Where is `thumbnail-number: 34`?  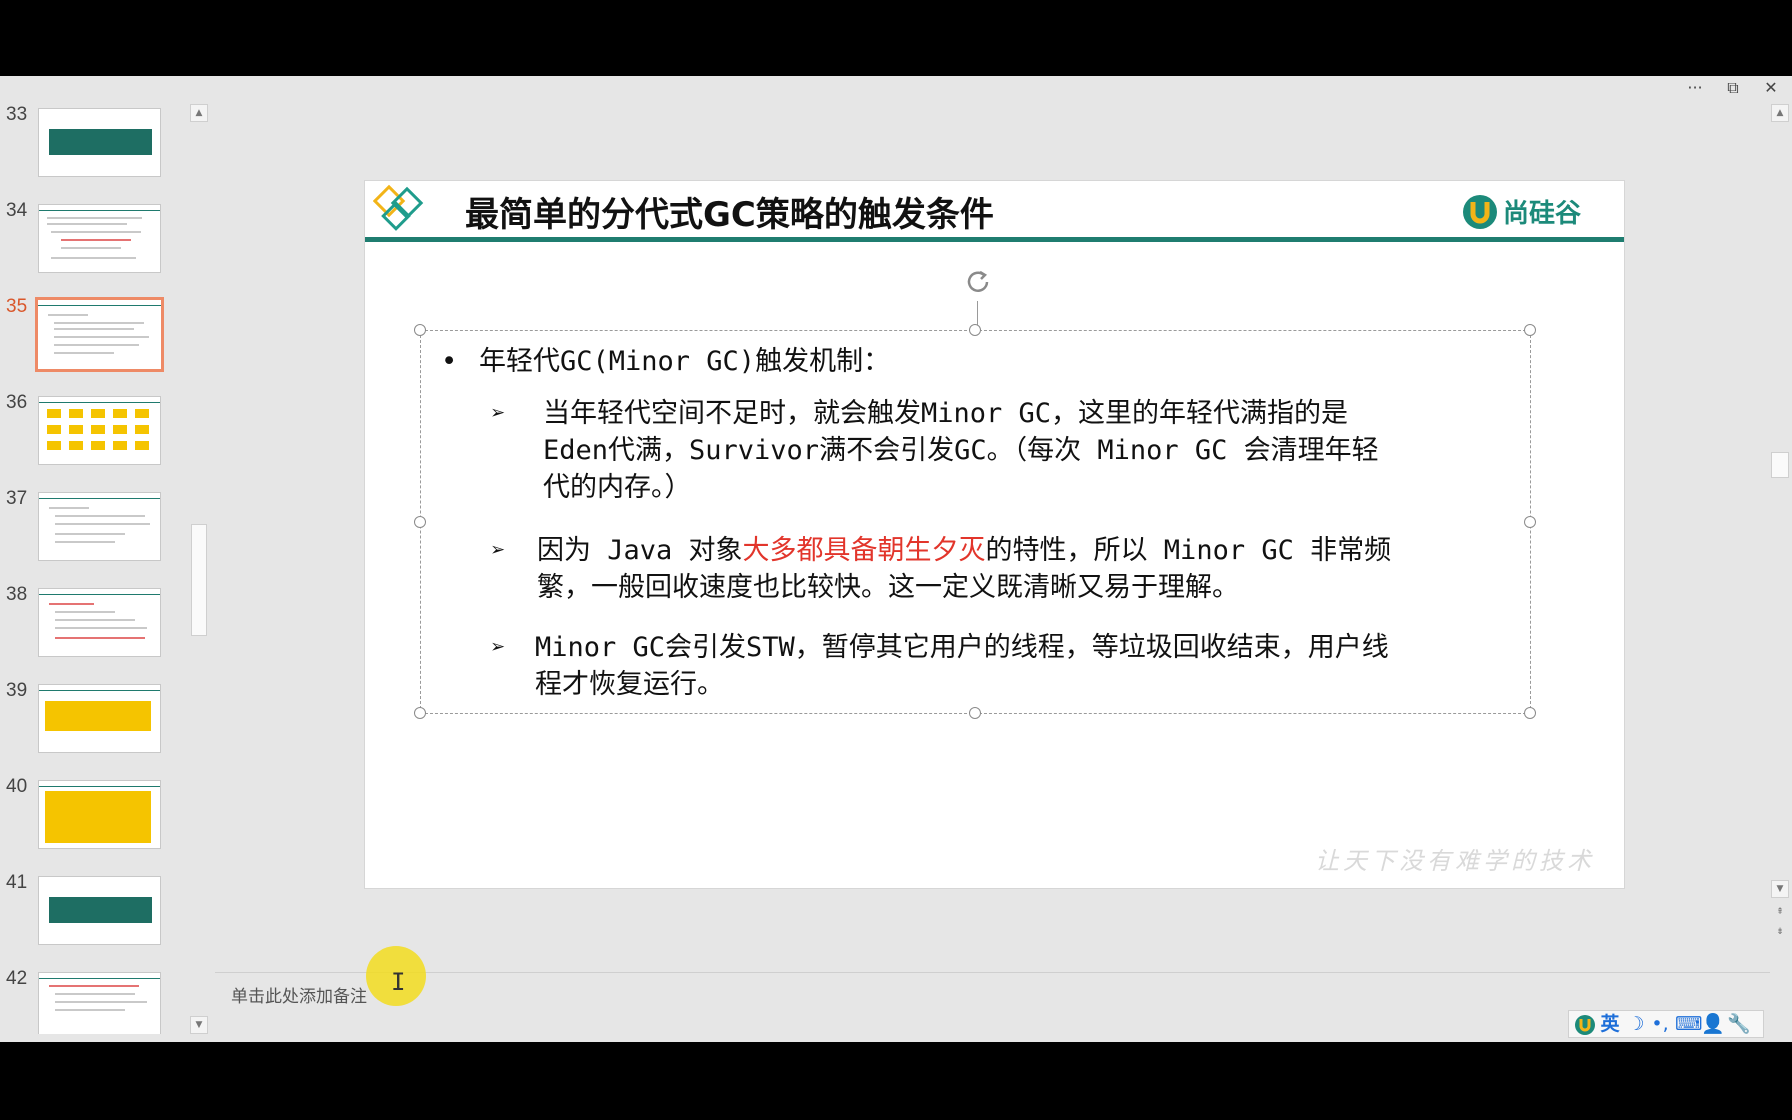 thumbnail-number: 34 is located at coordinates (17, 210).